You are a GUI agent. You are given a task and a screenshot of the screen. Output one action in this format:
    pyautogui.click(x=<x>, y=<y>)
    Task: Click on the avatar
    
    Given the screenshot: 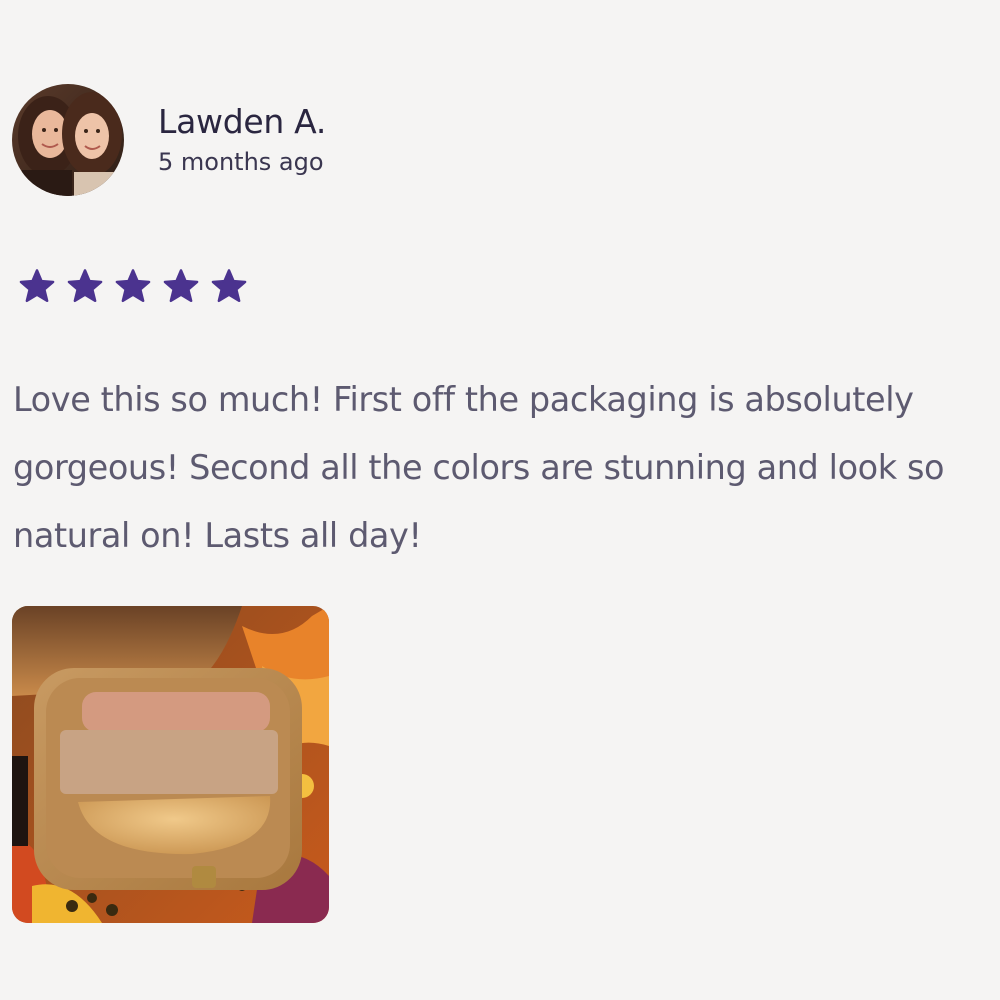 What is the action you would take?
    pyautogui.click(x=68, y=140)
    